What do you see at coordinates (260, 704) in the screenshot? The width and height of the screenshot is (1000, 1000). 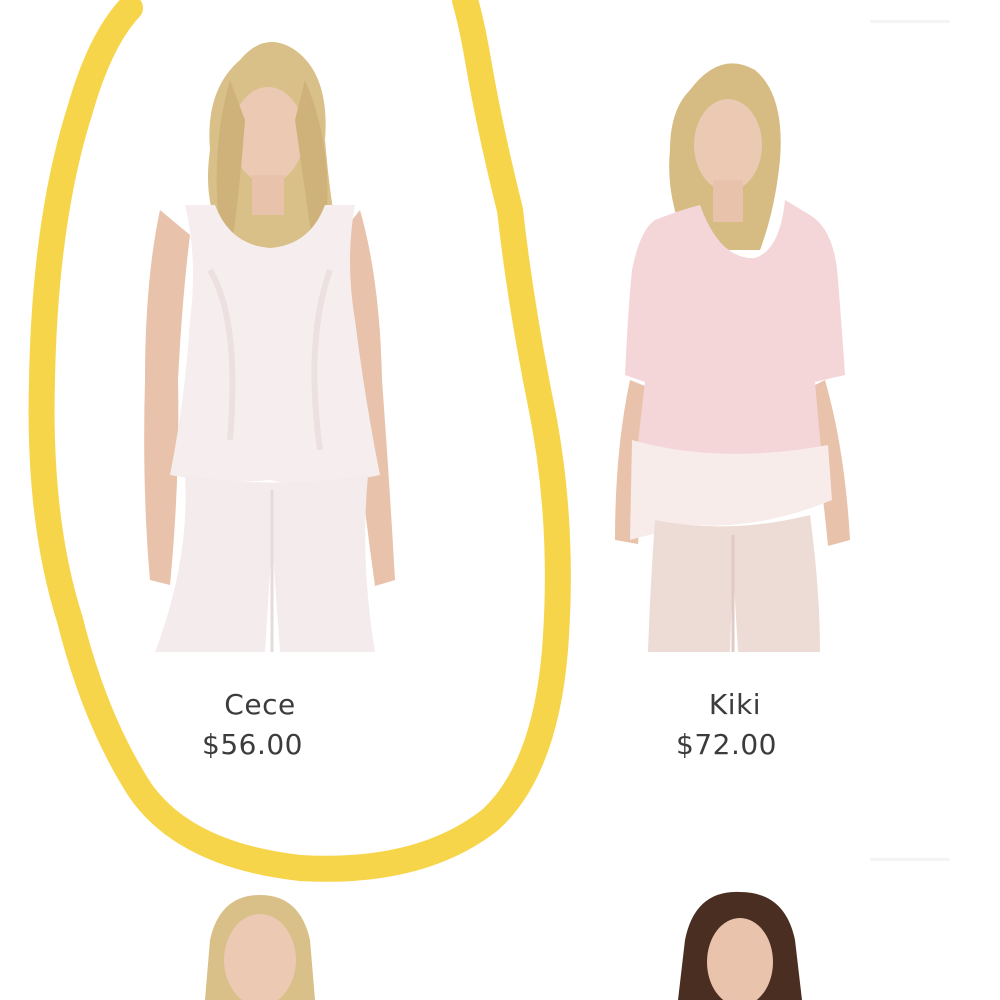 I see `product-name: Cece` at bounding box center [260, 704].